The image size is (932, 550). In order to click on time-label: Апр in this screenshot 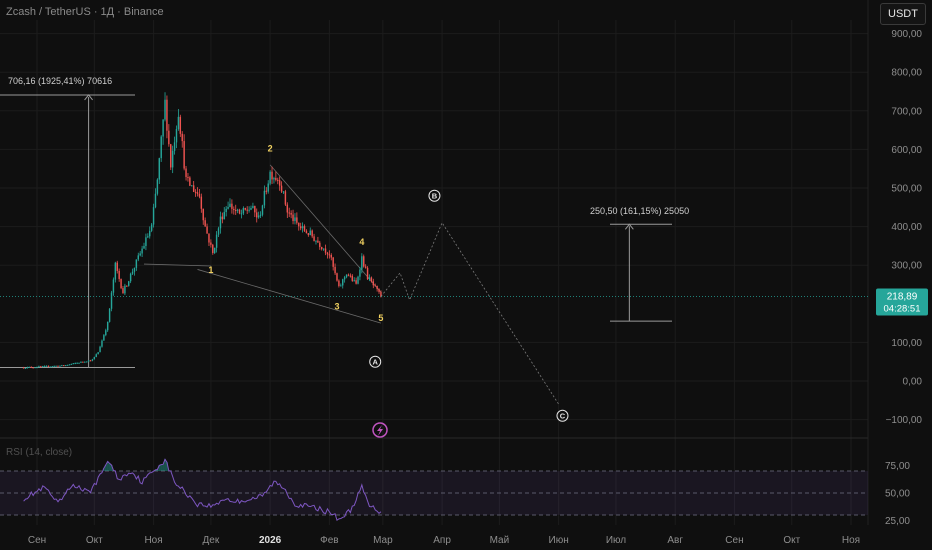, I will do `click(442, 540)`.